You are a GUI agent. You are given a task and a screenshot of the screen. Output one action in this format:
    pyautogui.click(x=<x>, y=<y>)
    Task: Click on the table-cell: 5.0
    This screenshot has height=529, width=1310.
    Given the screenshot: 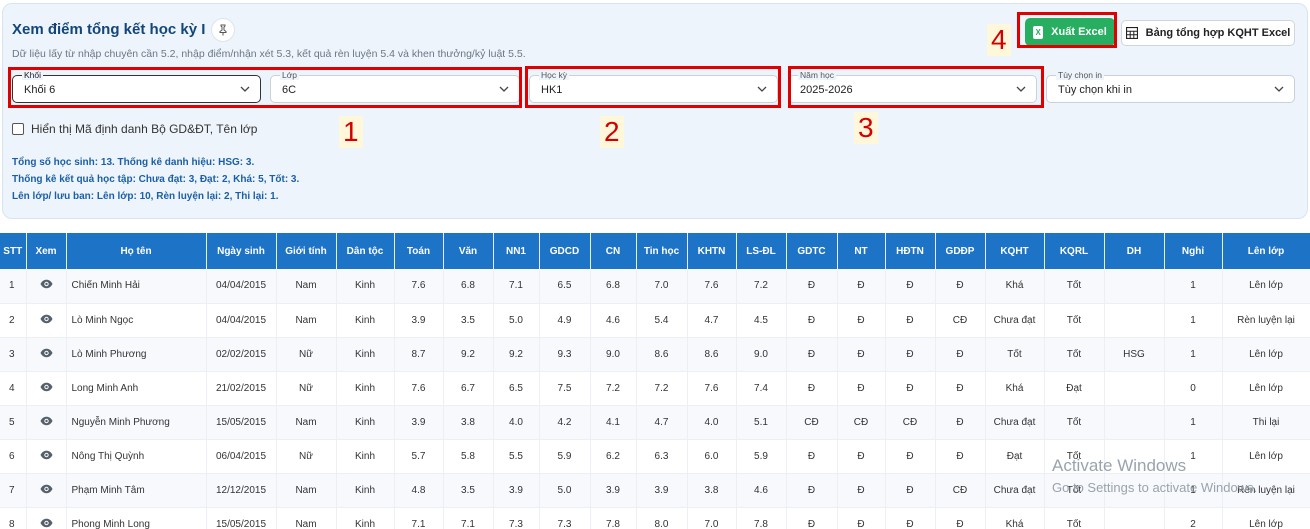 What is the action you would take?
    pyautogui.click(x=565, y=490)
    